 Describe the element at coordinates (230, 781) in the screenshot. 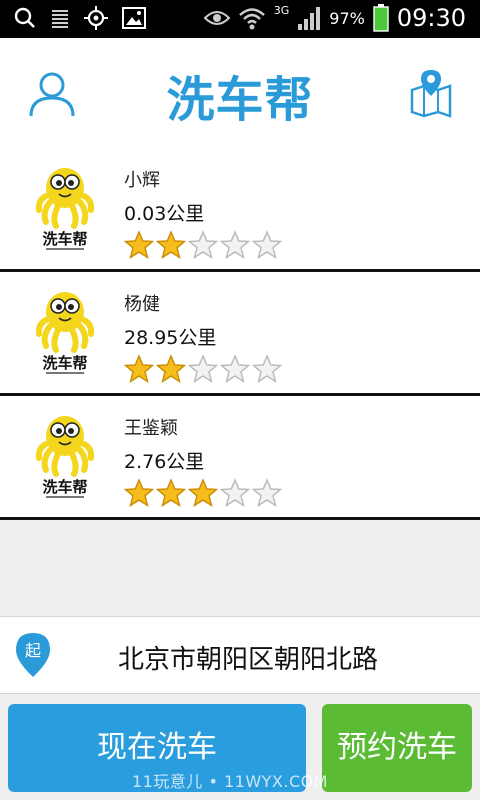

I see `watermark: 11玩意儿 • 11WYX.COM` at that location.